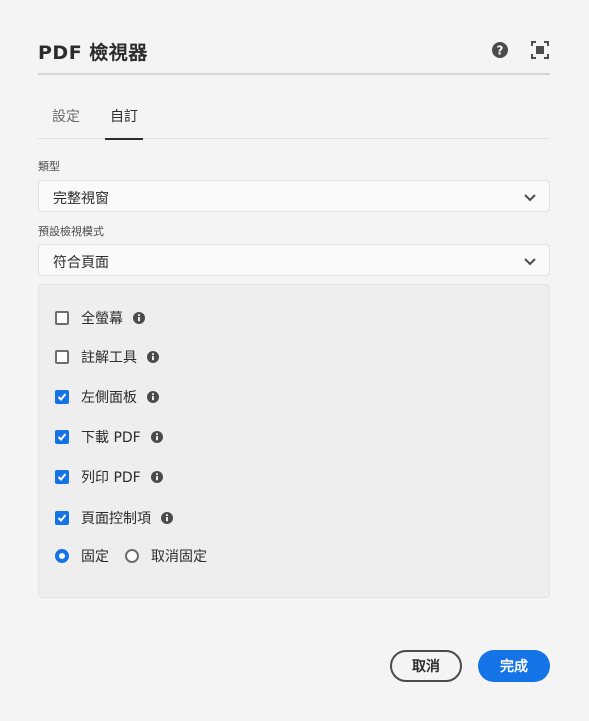 This screenshot has height=721, width=589. What do you see at coordinates (62, 397) in the screenshot?
I see `left-panel-checkbox` at bounding box center [62, 397].